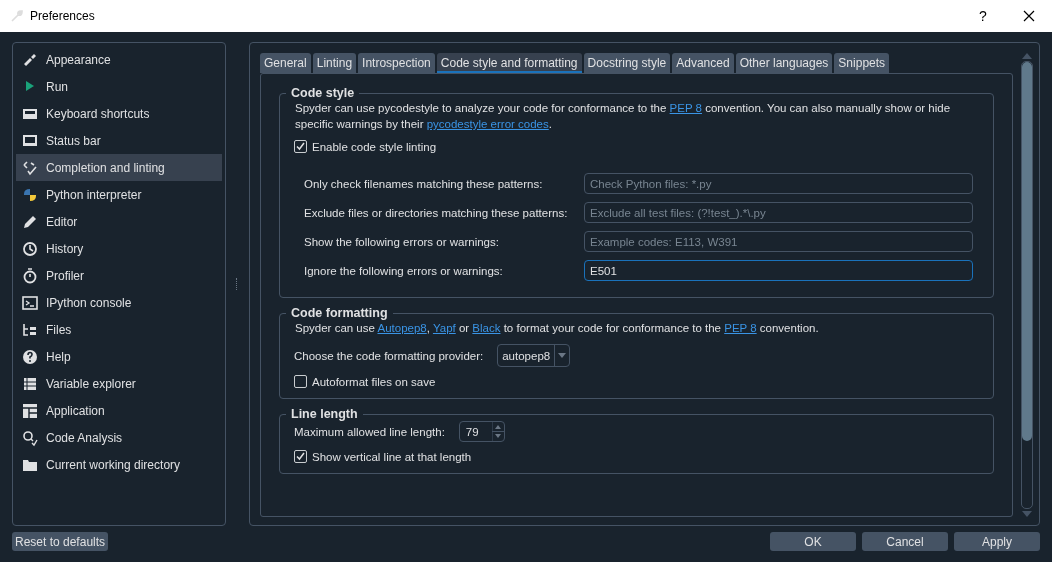 The image size is (1052, 562). I want to click on sidebar-item: Python interpreter, so click(119, 194).